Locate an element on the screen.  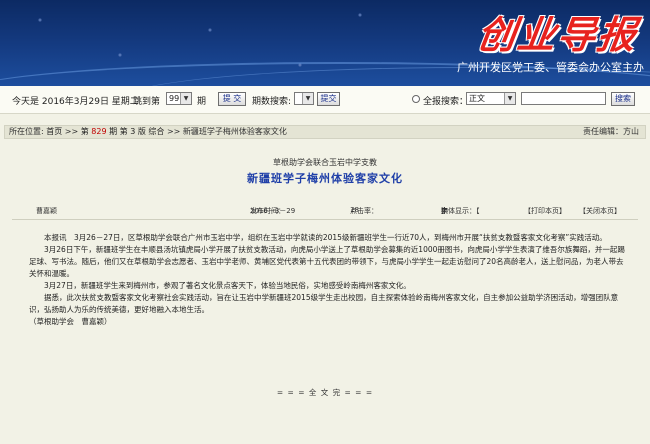
font-size-bracket: 】 is located at coordinates (444, 211).